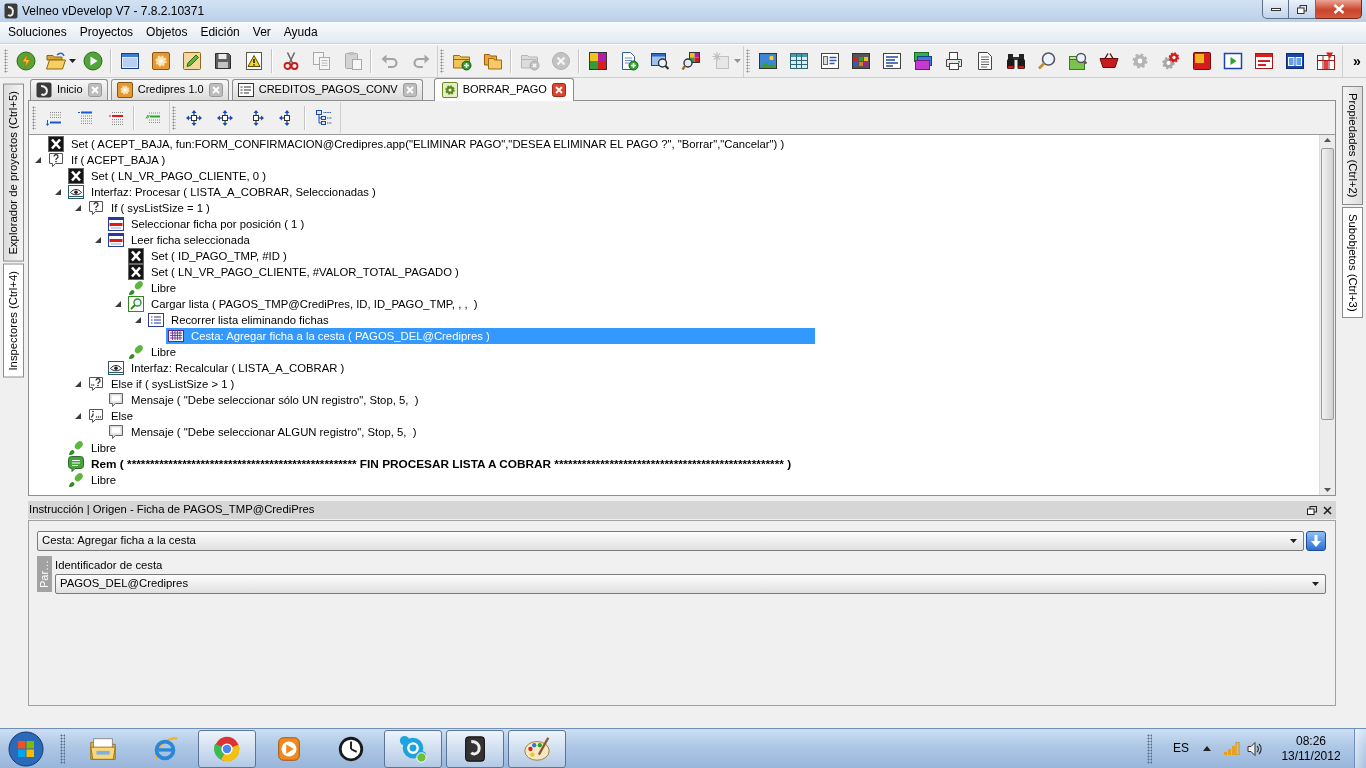 The width and height of the screenshot is (1366, 768). What do you see at coordinates (84, 117) in the screenshot?
I see `insert-above-icon` at bounding box center [84, 117].